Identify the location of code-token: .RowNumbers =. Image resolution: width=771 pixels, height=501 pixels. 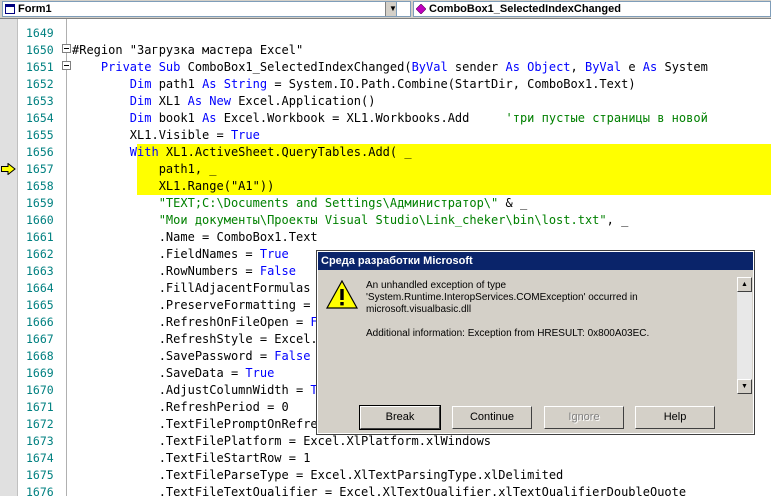
(166, 271).